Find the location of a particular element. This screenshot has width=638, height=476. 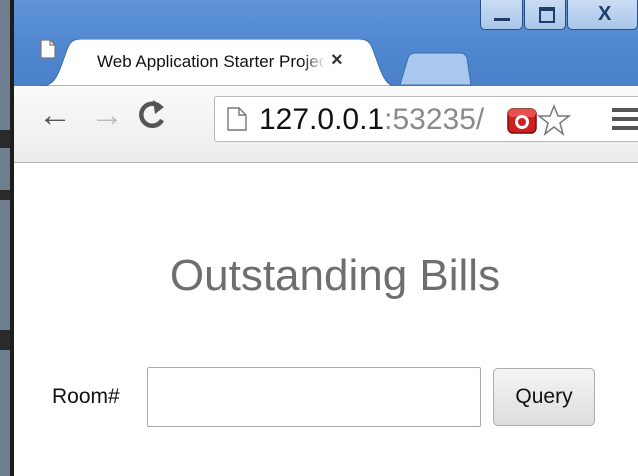

maximize-icon is located at coordinates (547, 15).